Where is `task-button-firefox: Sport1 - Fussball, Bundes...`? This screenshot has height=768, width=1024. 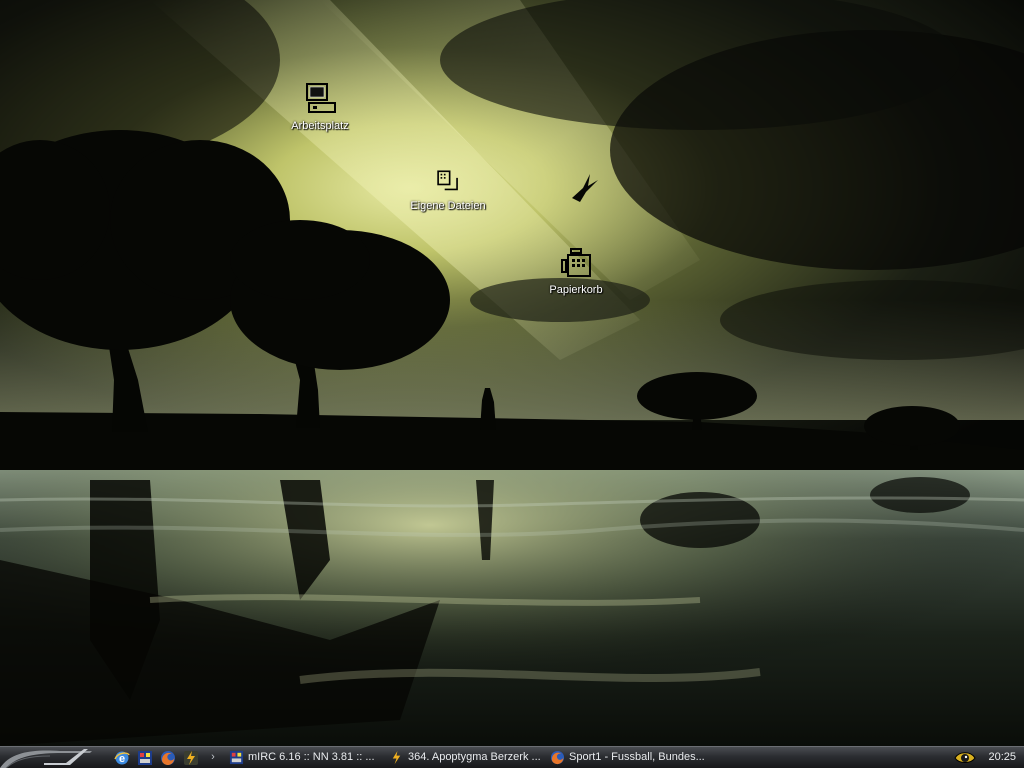 task-button-firefox: Sport1 - Fussball, Bundes... is located at coordinates (628, 757).